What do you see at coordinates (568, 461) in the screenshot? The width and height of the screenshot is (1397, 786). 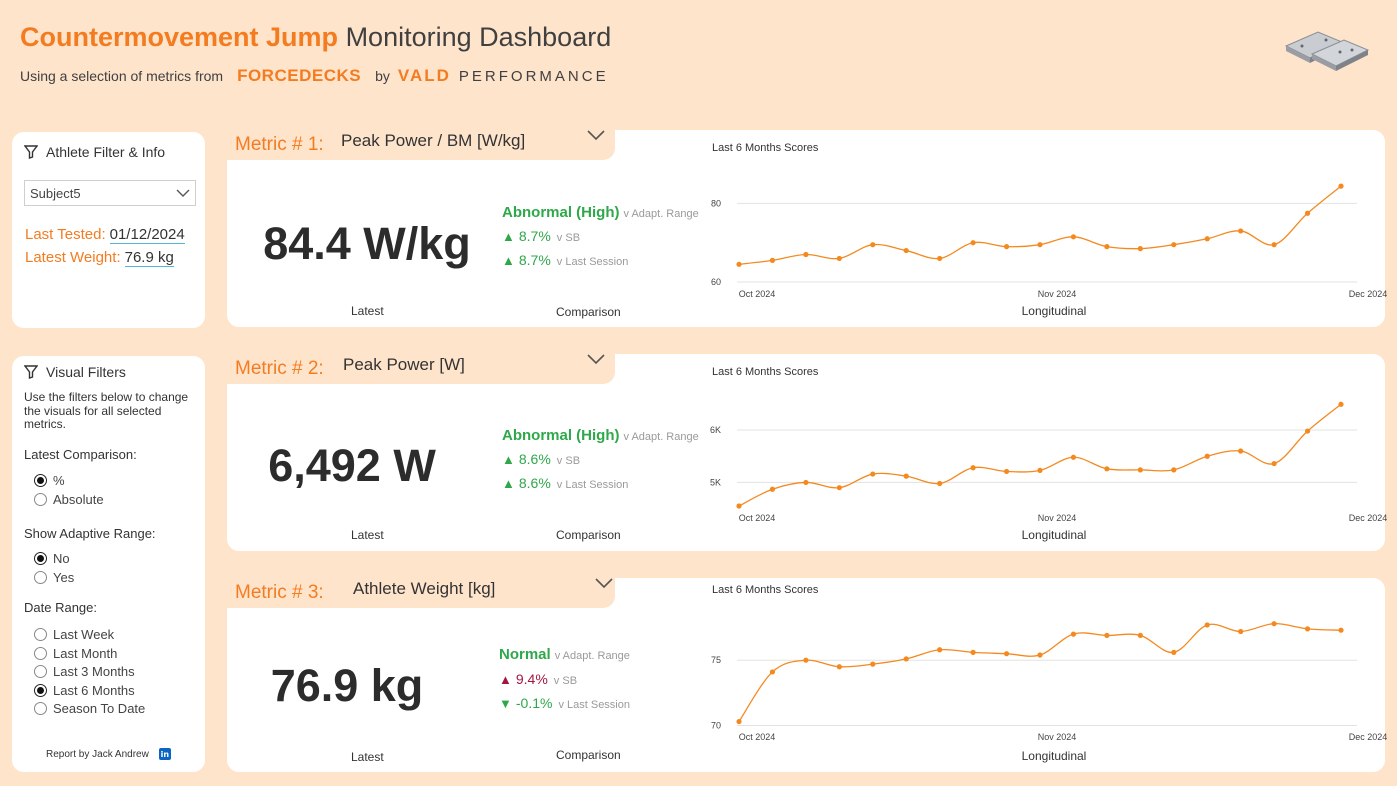 I see `comparison-sb-label: v SB` at bounding box center [568, 461].